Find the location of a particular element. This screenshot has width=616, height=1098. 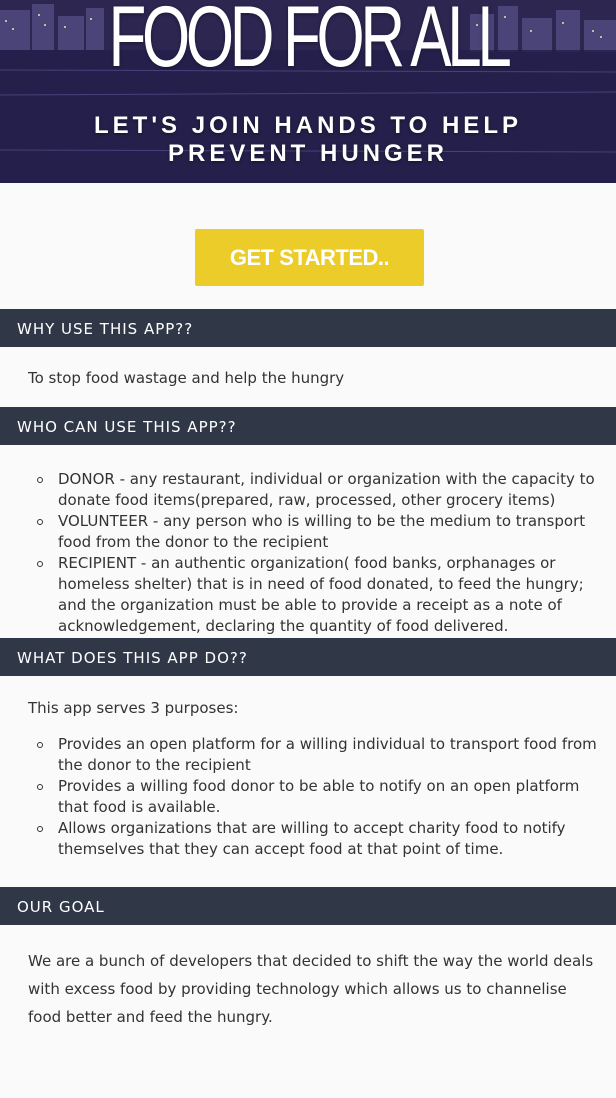

what-section-header: WHAT DOES THIS APP DO?? is located at coordinates (308, 657).